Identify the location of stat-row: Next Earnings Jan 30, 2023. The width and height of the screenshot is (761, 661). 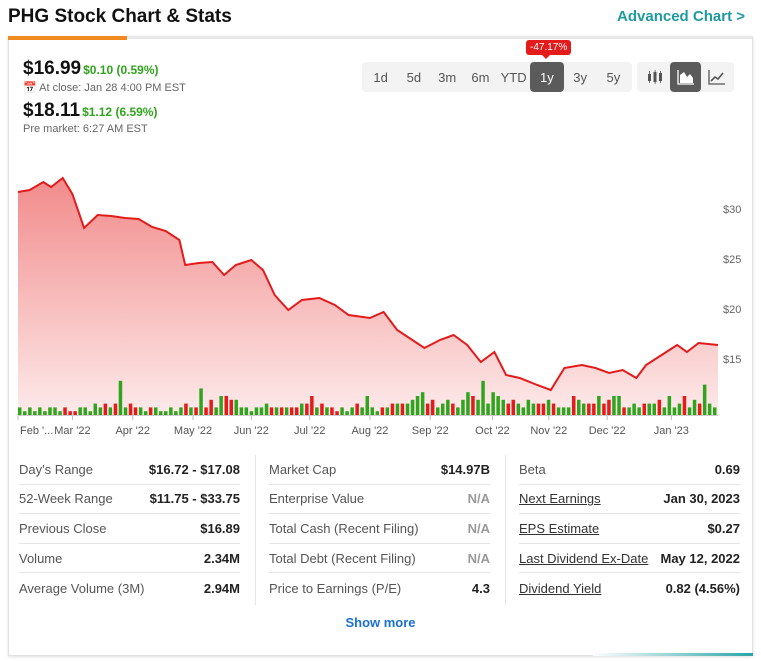
(629, 500).